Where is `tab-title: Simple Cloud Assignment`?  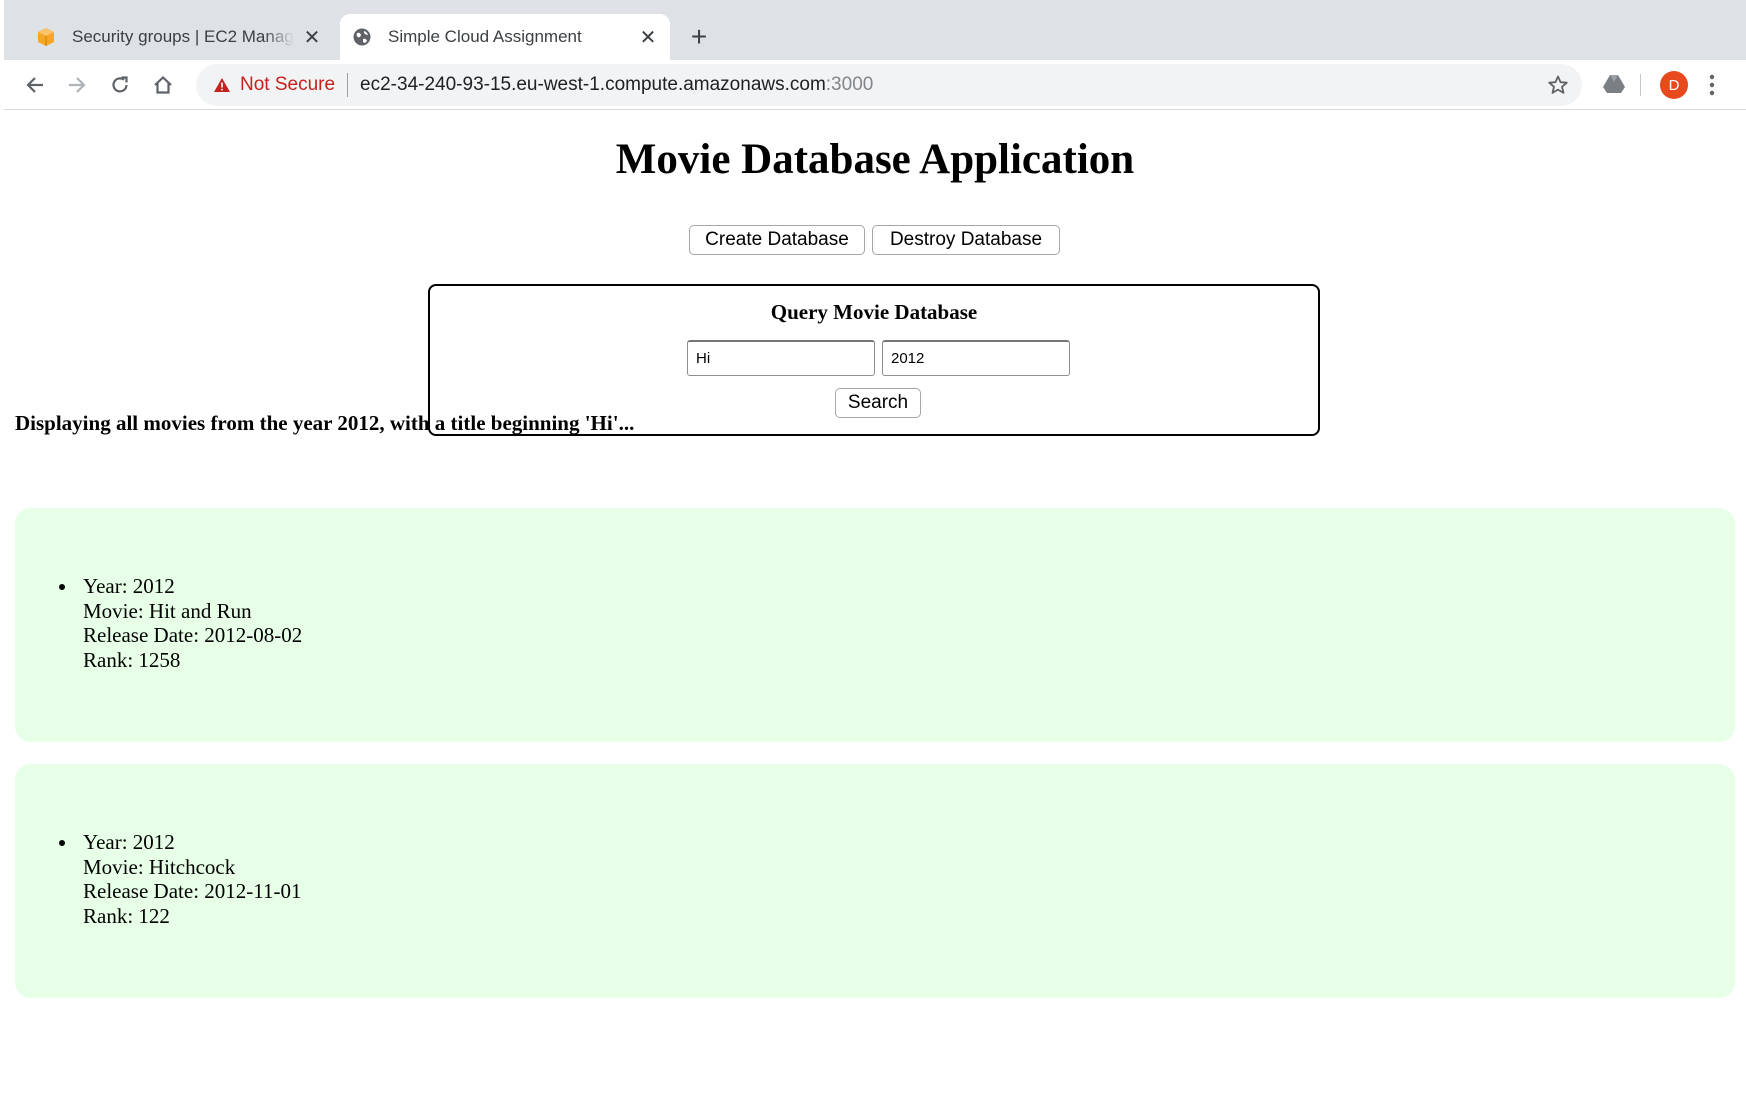
tab-title: Simple Cloud Assignment is located at coordinates (485, 36).